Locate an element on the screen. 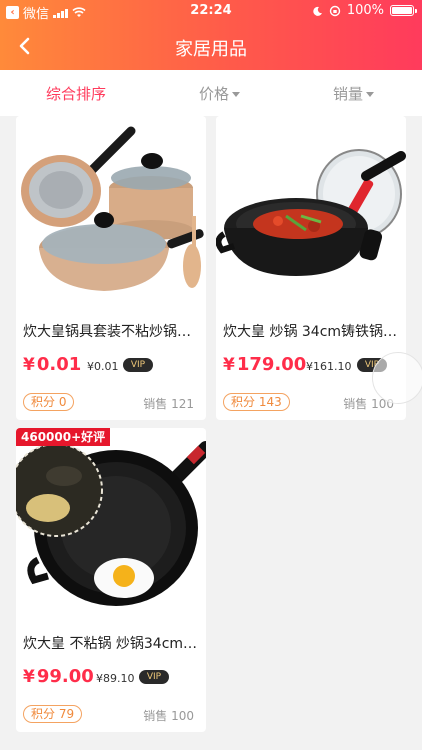 This screenshot has width=422, height=750. sort-comprehensive: 综合排序 is located at coordinates (76, 93).